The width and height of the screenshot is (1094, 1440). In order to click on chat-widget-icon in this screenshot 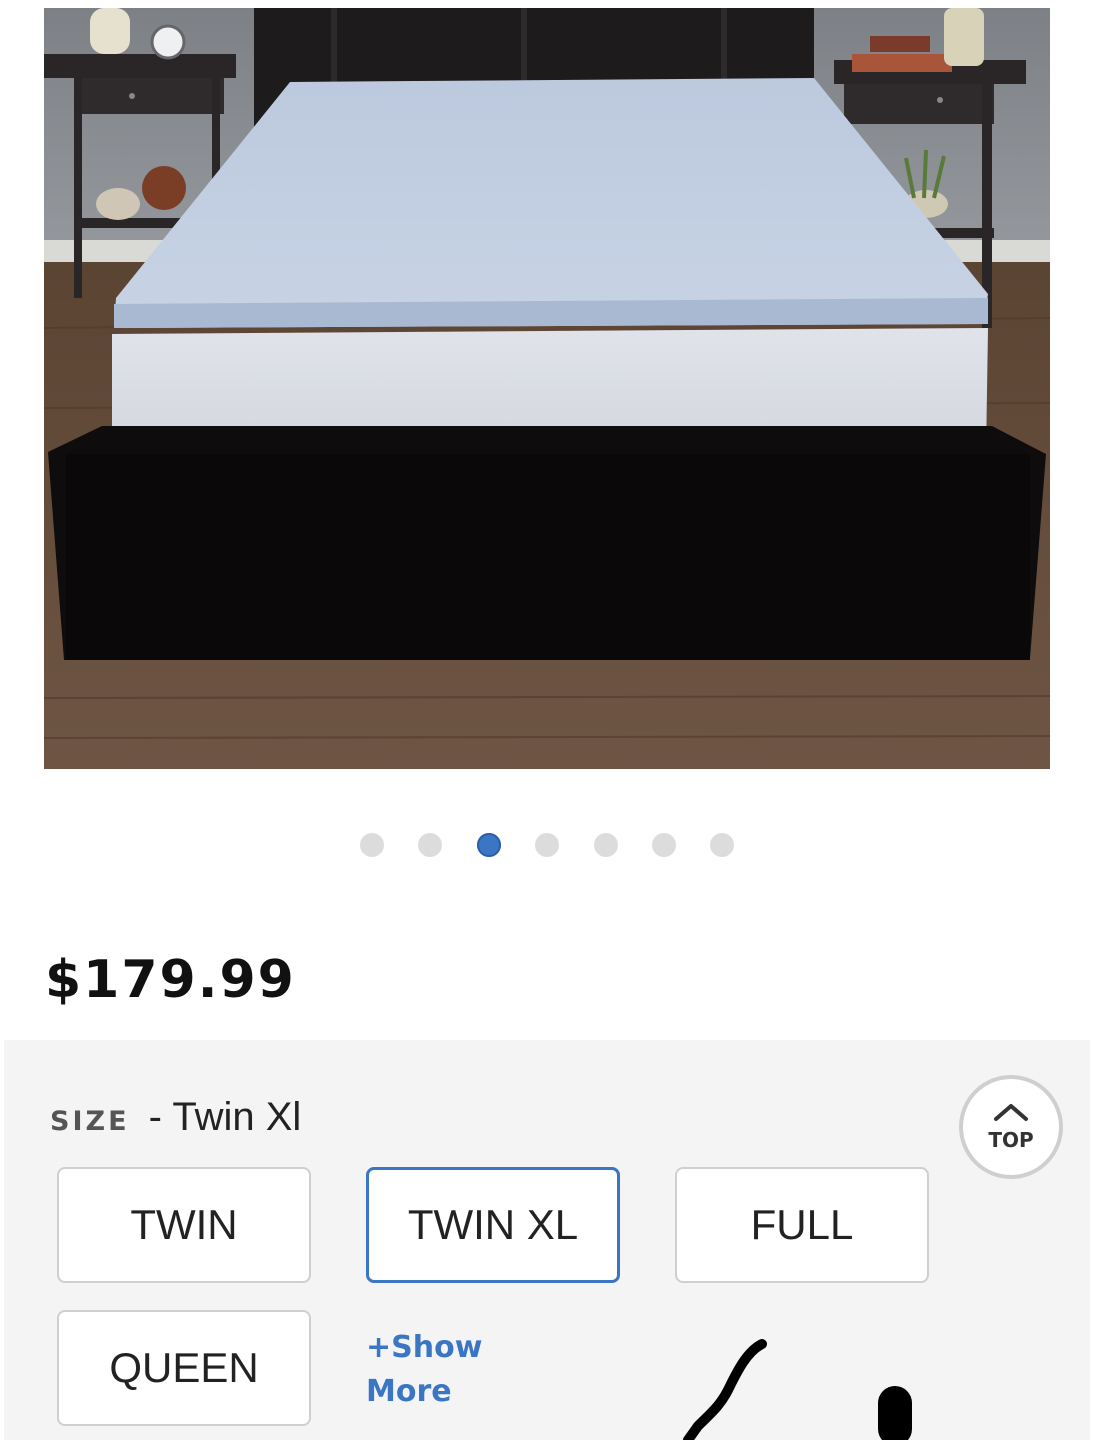, I will do `click(810, 1385)`.